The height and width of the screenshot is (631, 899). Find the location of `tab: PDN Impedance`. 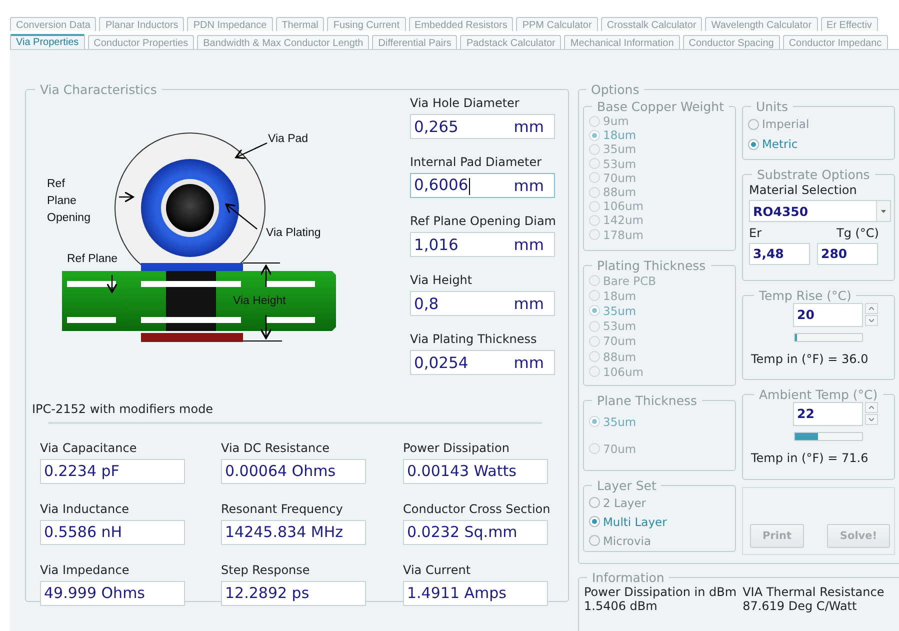

tab: PDN Impedance is located at coordinates (230, 24).